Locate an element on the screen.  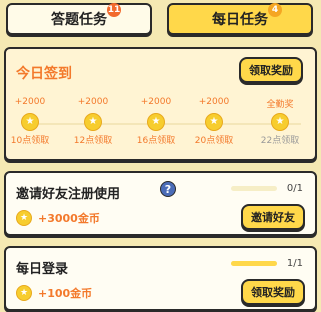
step-time: 16点领取 is located at coordinates (156, 141).